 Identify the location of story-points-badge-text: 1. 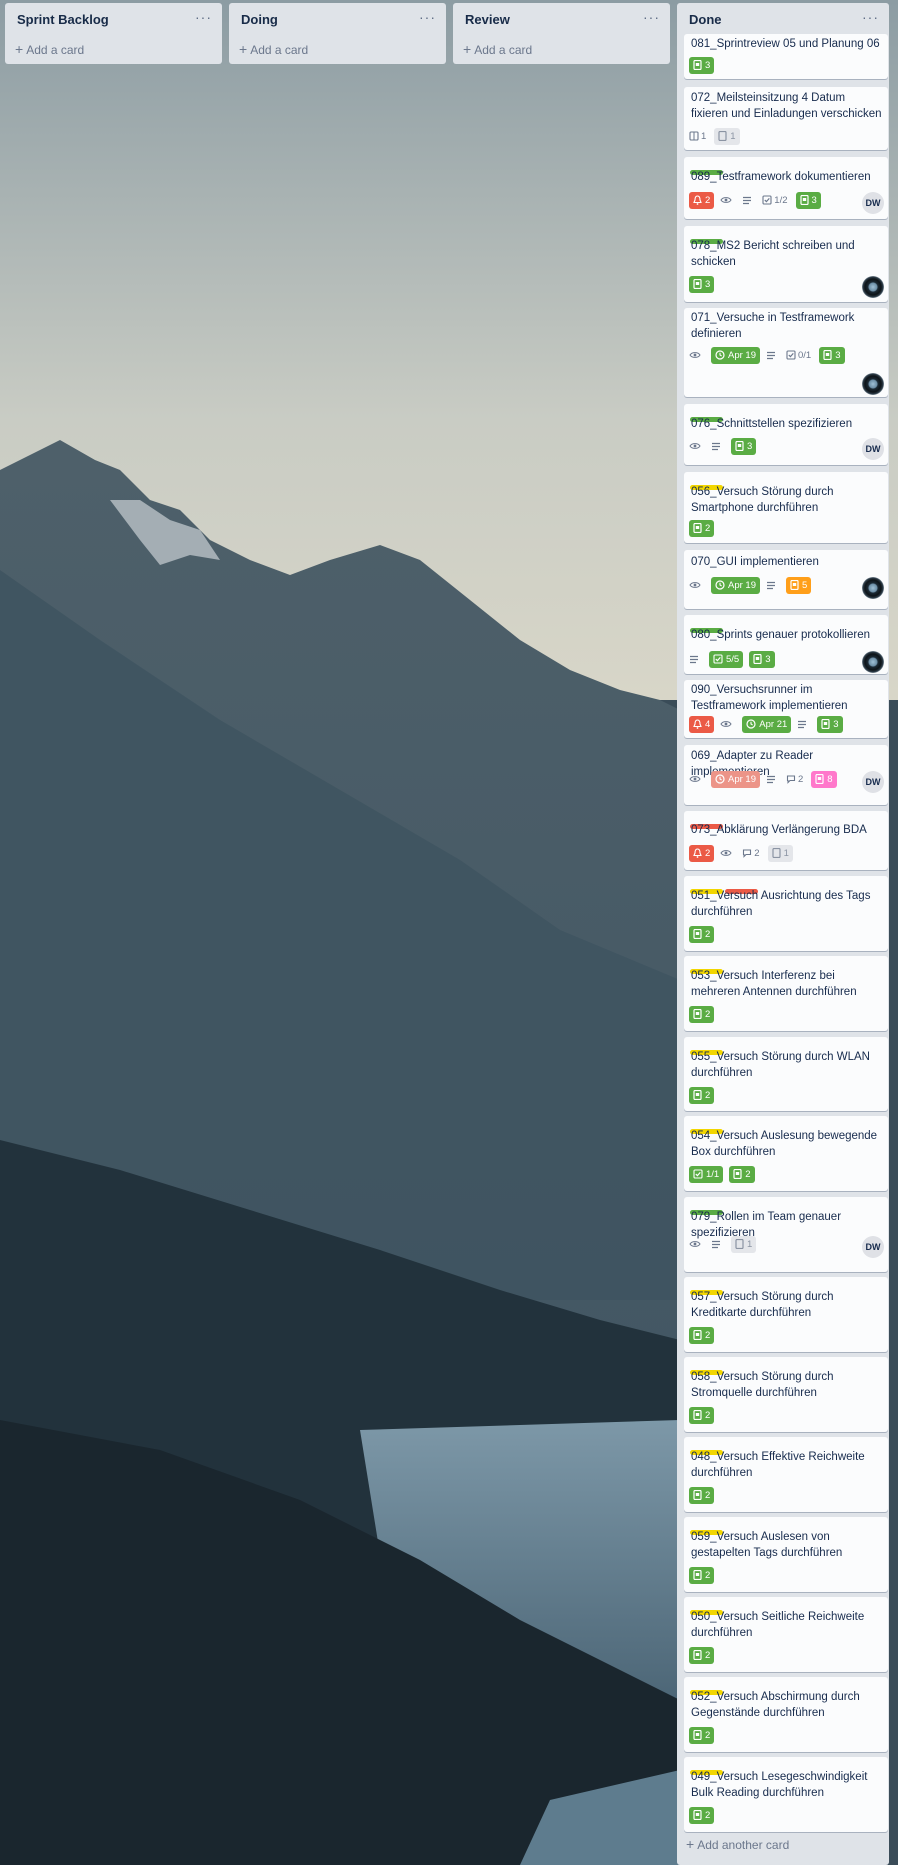
(733, 136).